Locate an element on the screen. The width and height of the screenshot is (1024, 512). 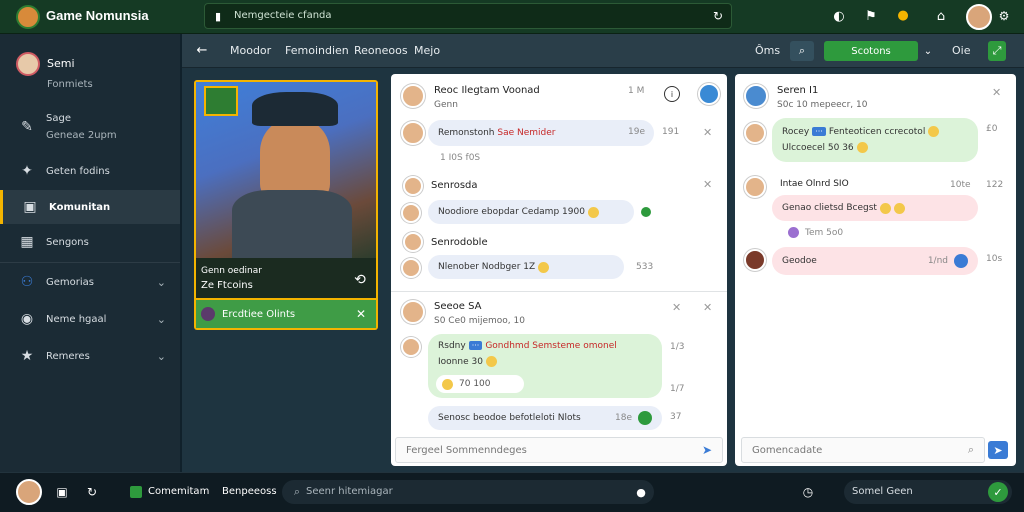
toolbar-button: Scotons is located at coordinates (871, 51).